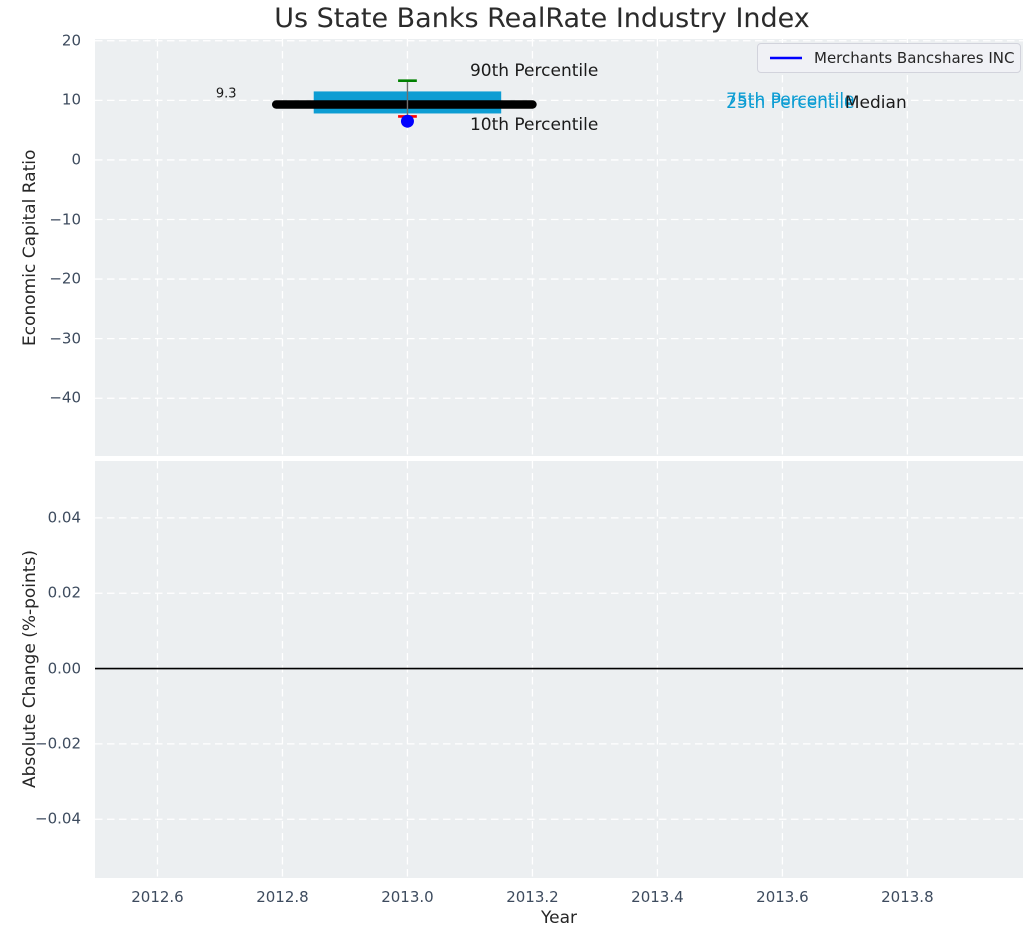  Describe the element at coordinates (542, 18) in the screenshot. I see `chart-title: Us State Banks RealRate Industry Index` at that location.